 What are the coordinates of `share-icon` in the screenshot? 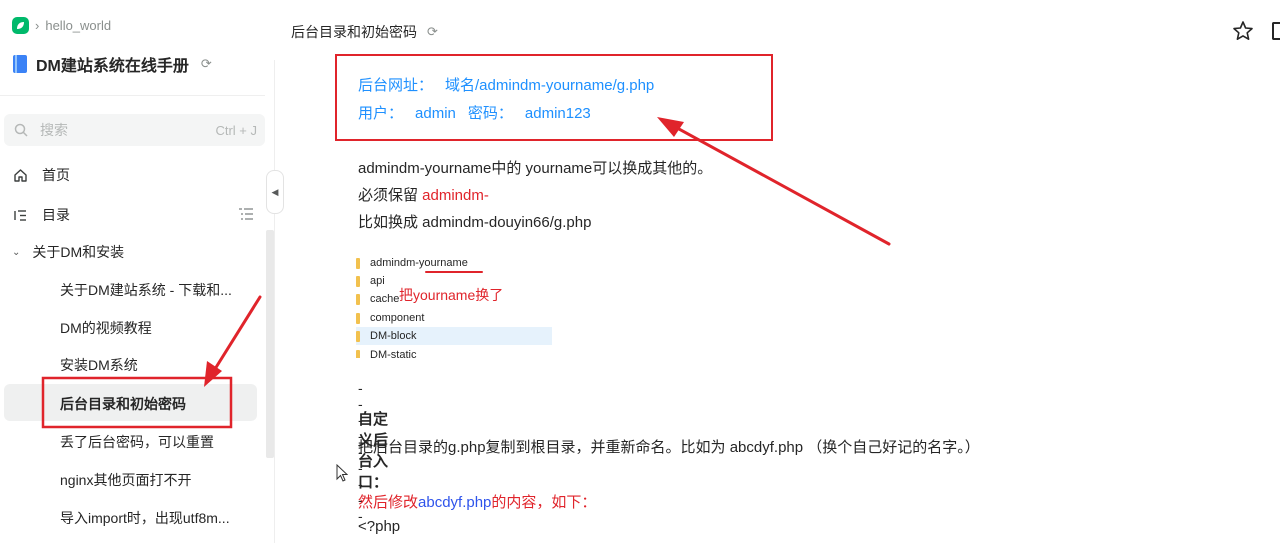 It's located at (1276, 31).